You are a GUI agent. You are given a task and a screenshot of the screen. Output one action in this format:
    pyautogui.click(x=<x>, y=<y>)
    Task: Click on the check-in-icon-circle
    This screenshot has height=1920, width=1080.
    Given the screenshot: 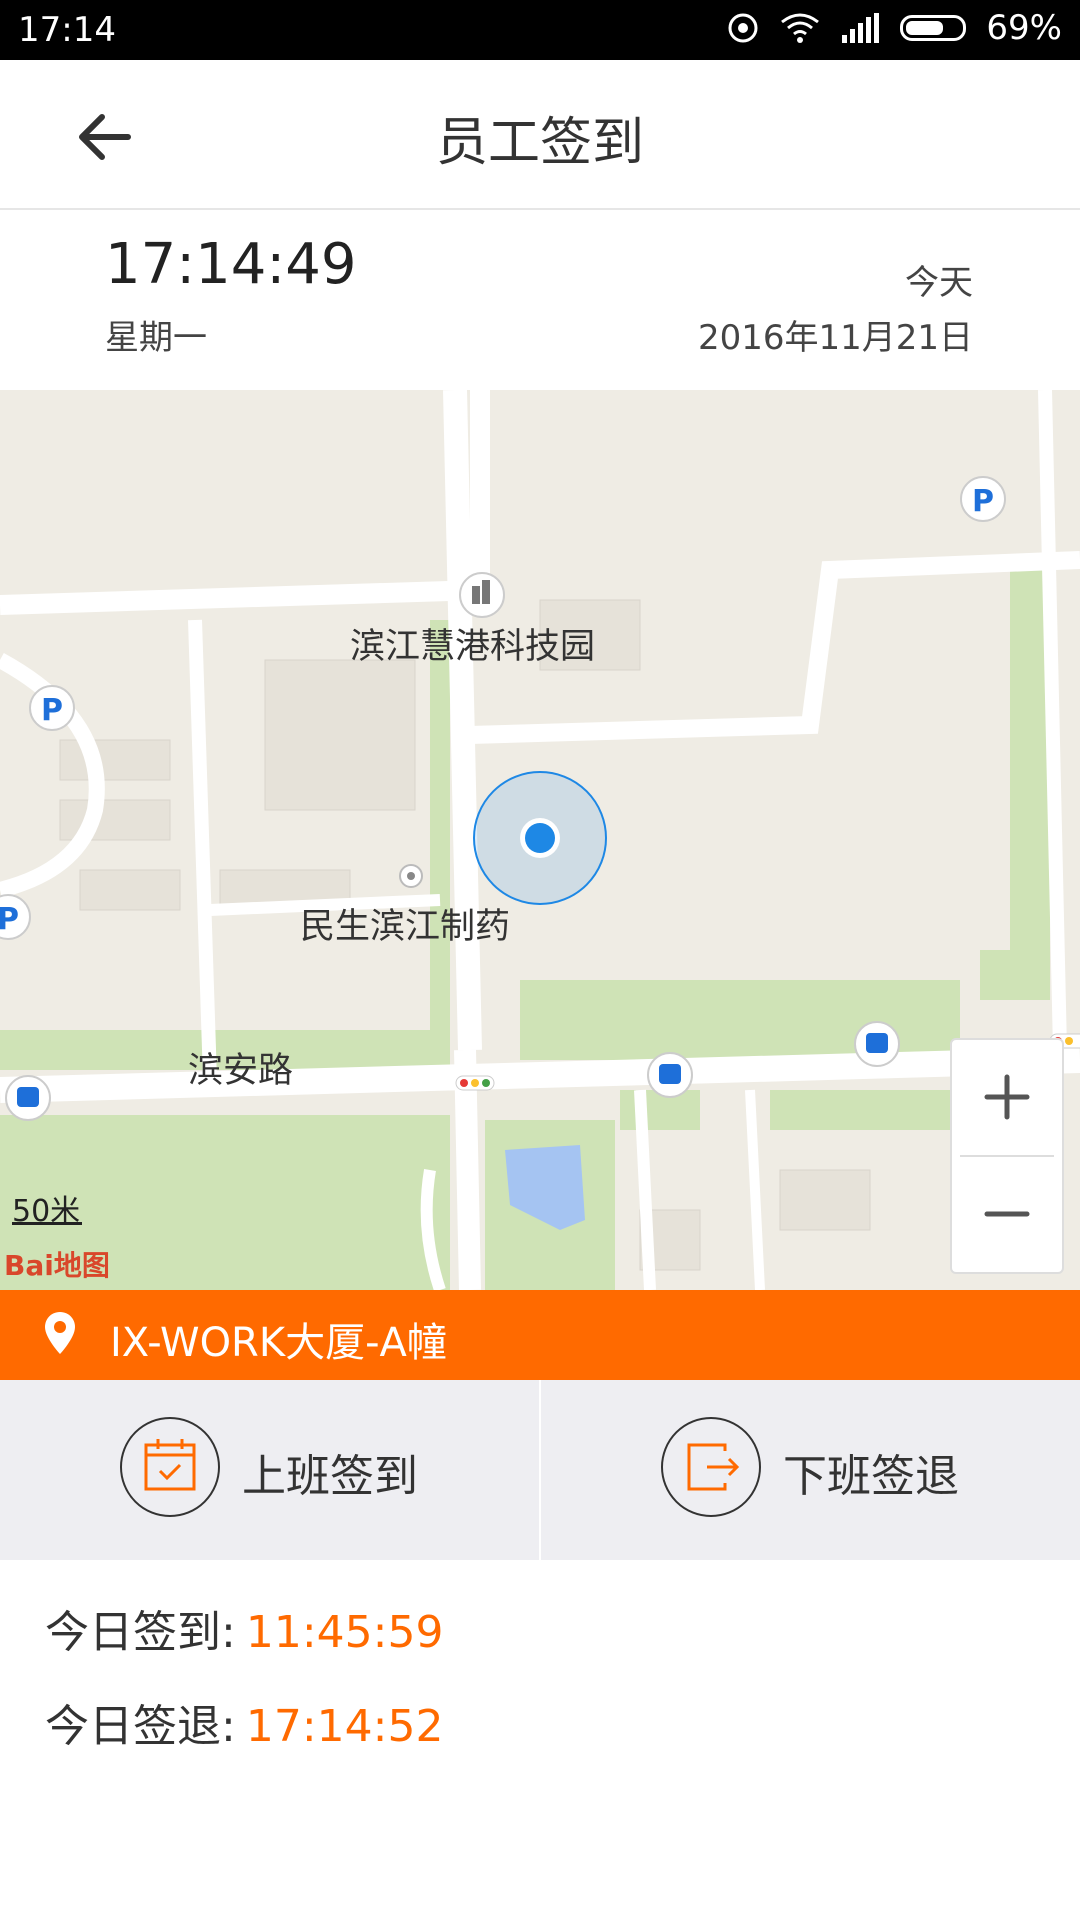 What is the action you would take?
    pyautogui.click(x=170, y=1467)
    